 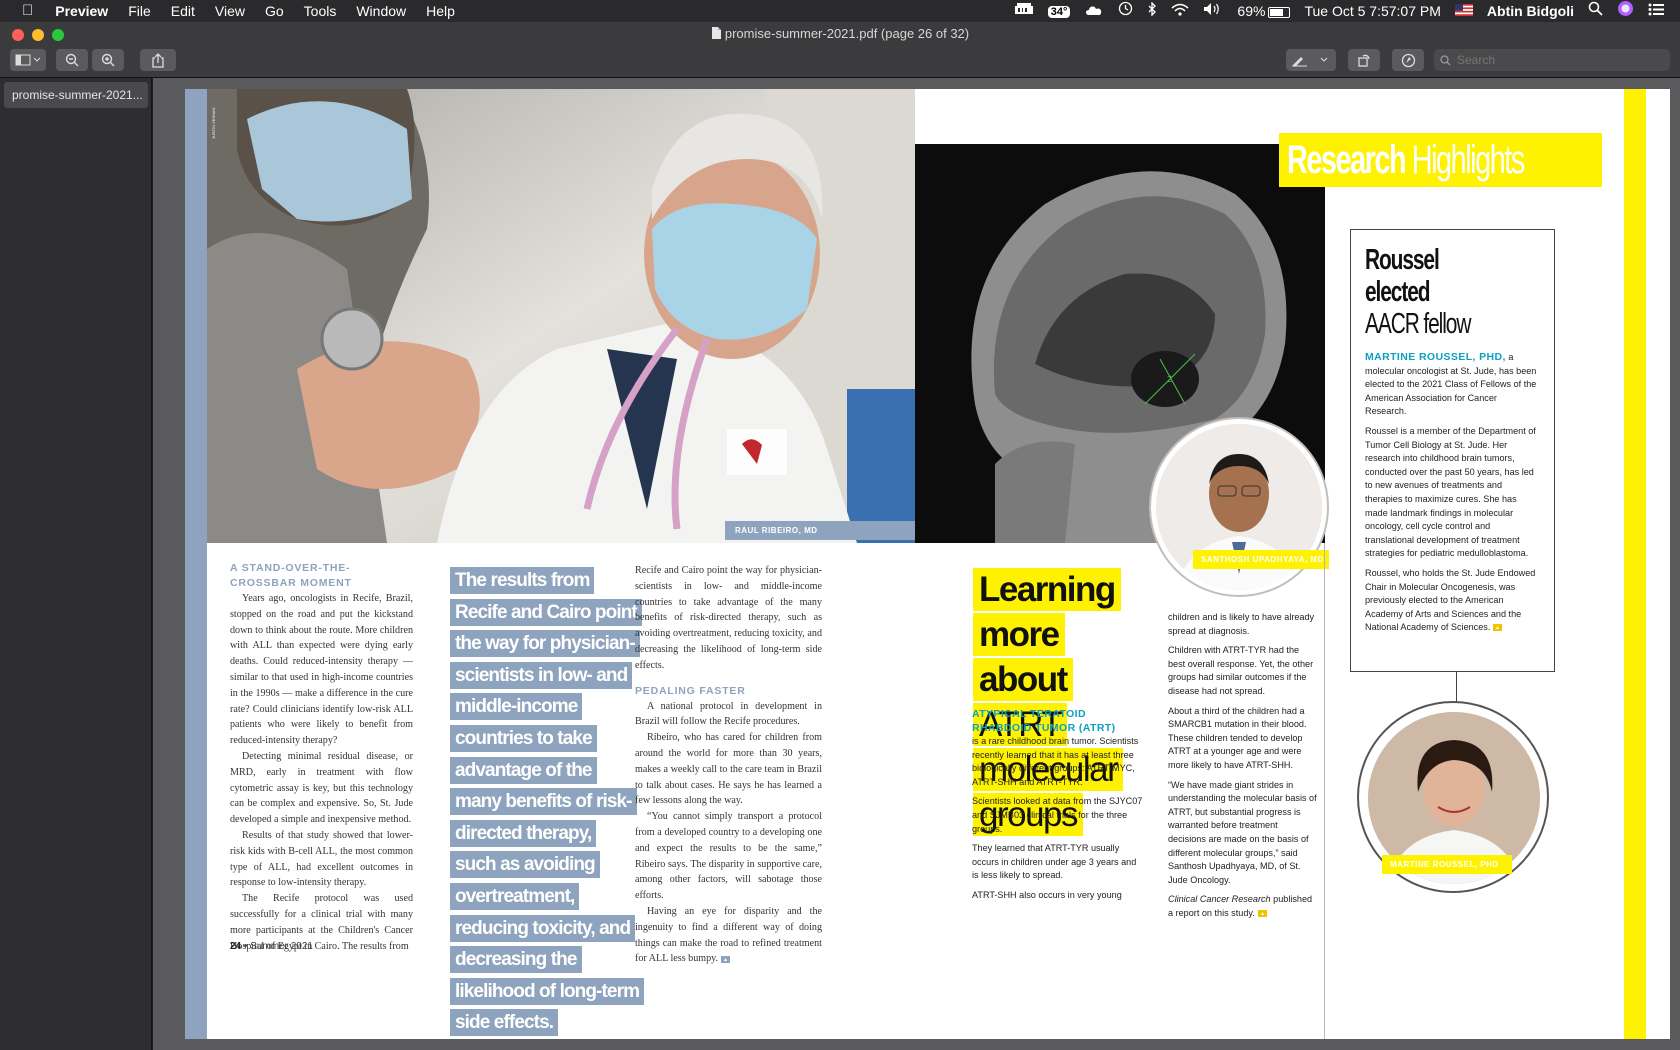 I want to click on mri-measure-label: 2, so click(x=1169, y=379).